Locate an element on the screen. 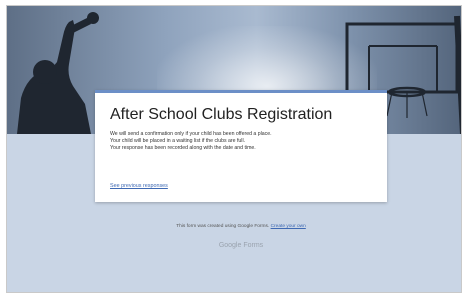  google-forms-logo: Google Forms is located at coordinates (241, 245).